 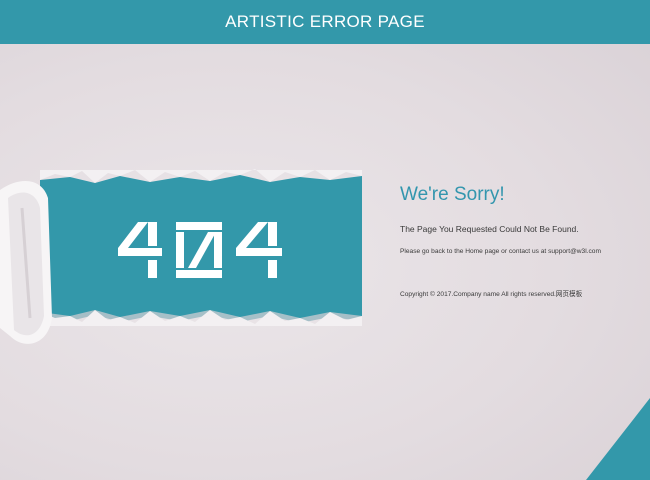 I want to click on error-code-404: 404, so click(x=200, y=250).